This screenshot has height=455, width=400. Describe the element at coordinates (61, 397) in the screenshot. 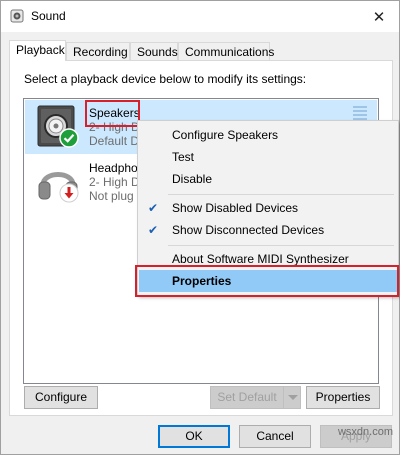

I see `configure-button: Configure` at that location.